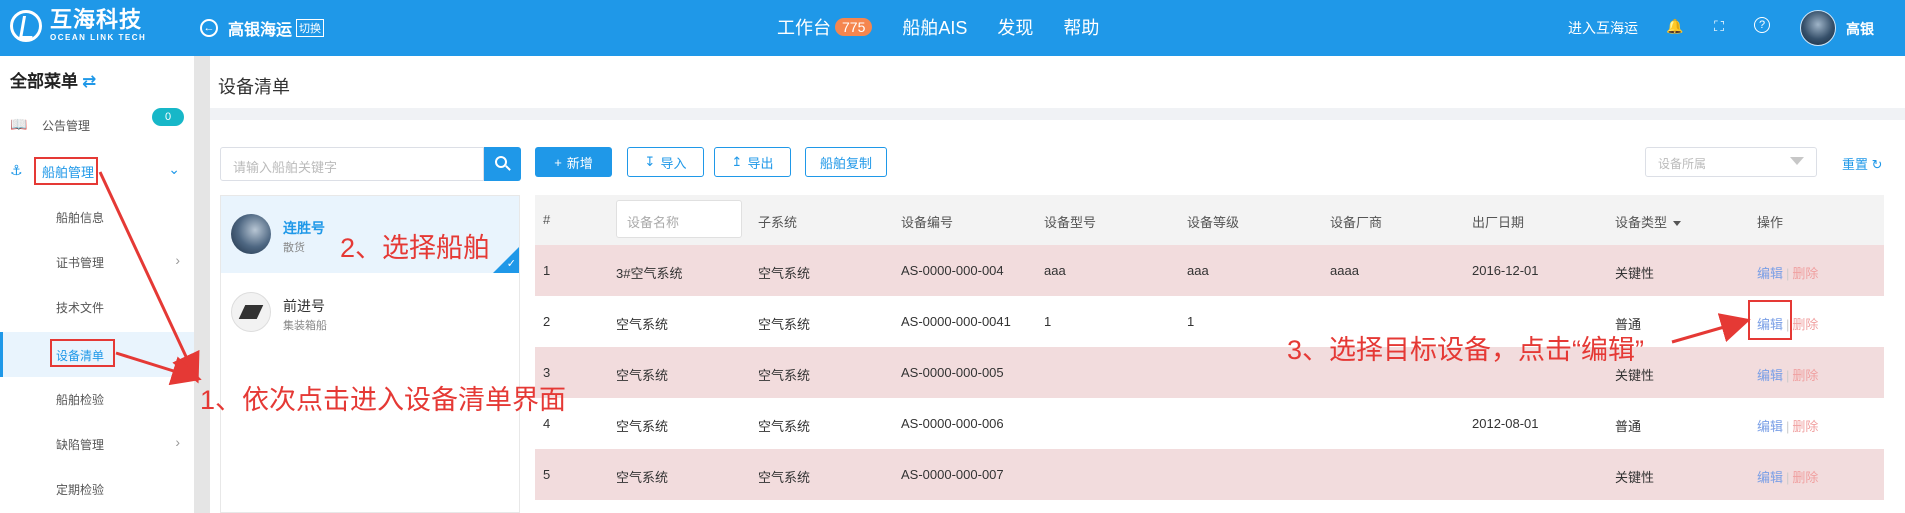 The height and width of the screenshot is (513, 1905). What do you see at coordinates (1081, 27) in the screenshot?
I see `nav-help: 帮助` at bounding box center [1081, 27].